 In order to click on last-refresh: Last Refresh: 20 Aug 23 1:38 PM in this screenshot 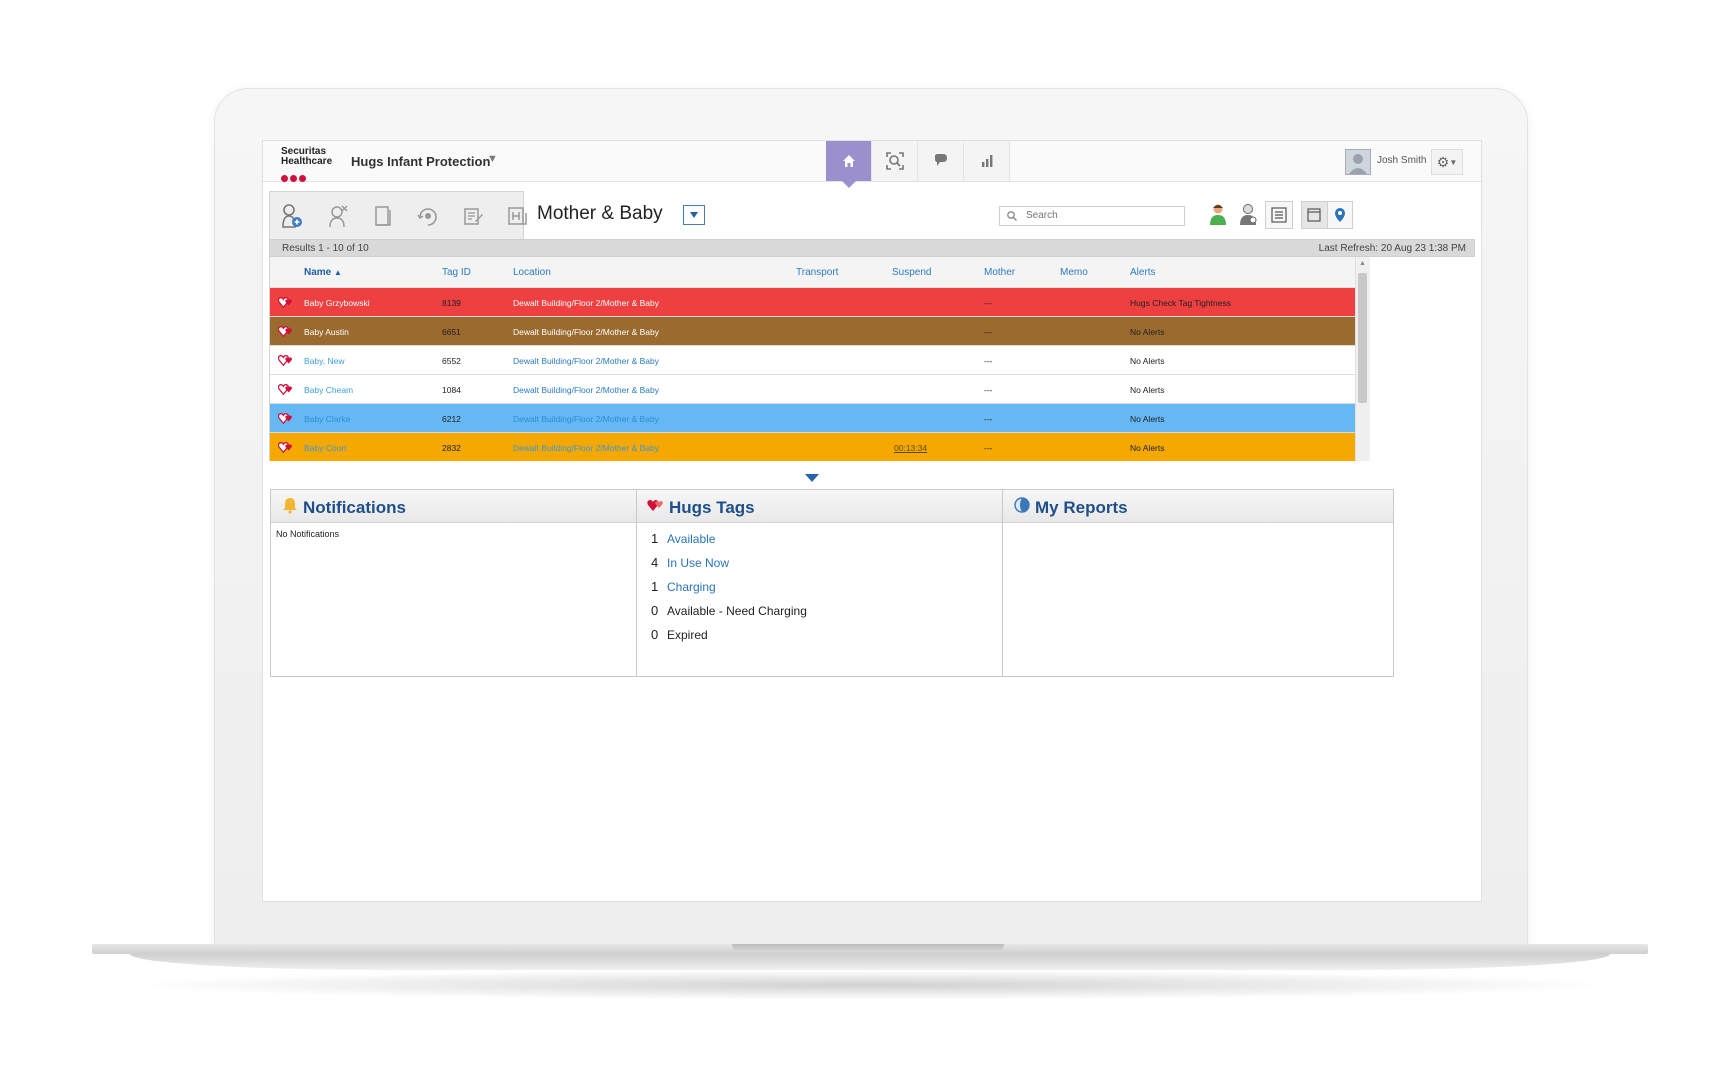, I will do `click(1392, 248)`.